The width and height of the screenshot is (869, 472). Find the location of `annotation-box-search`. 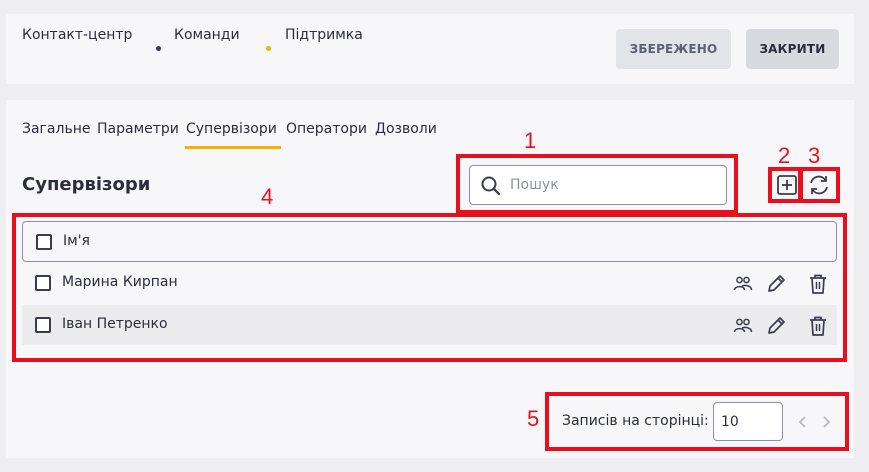

annotation-box-search is located at coordinates (597, 184).